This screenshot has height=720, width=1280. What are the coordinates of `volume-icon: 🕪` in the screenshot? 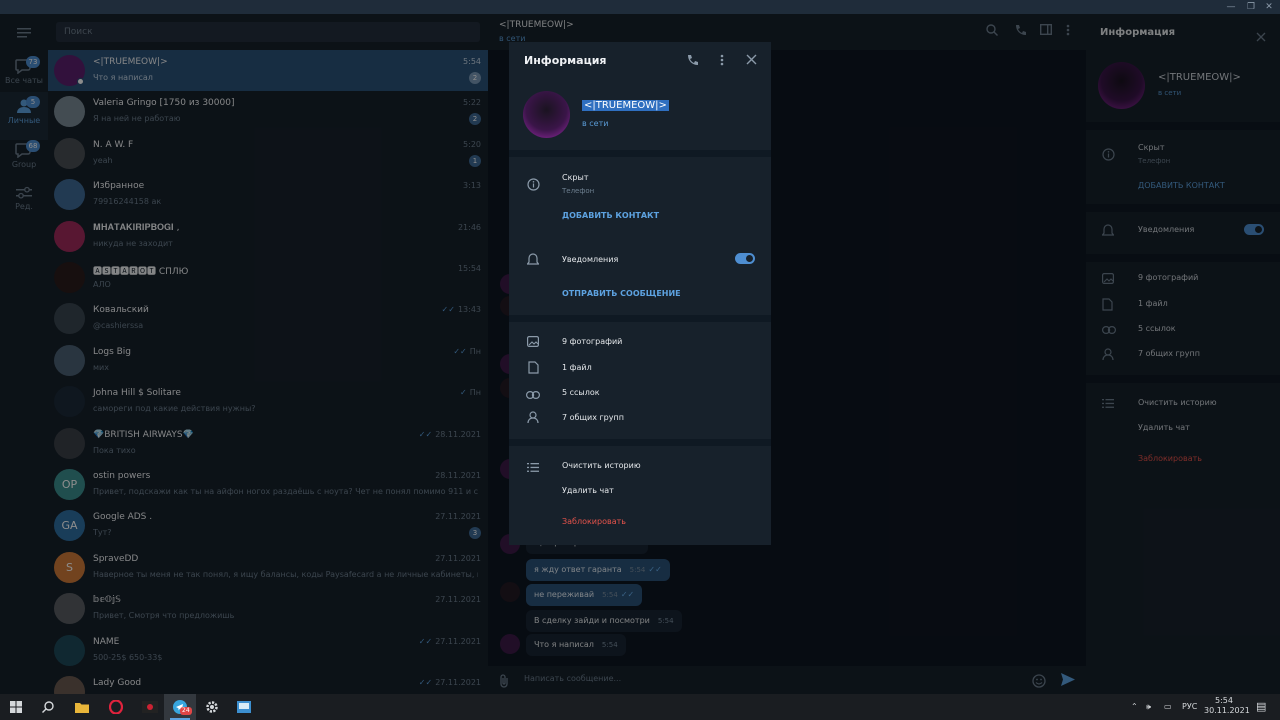 It's located at (1148, 707).